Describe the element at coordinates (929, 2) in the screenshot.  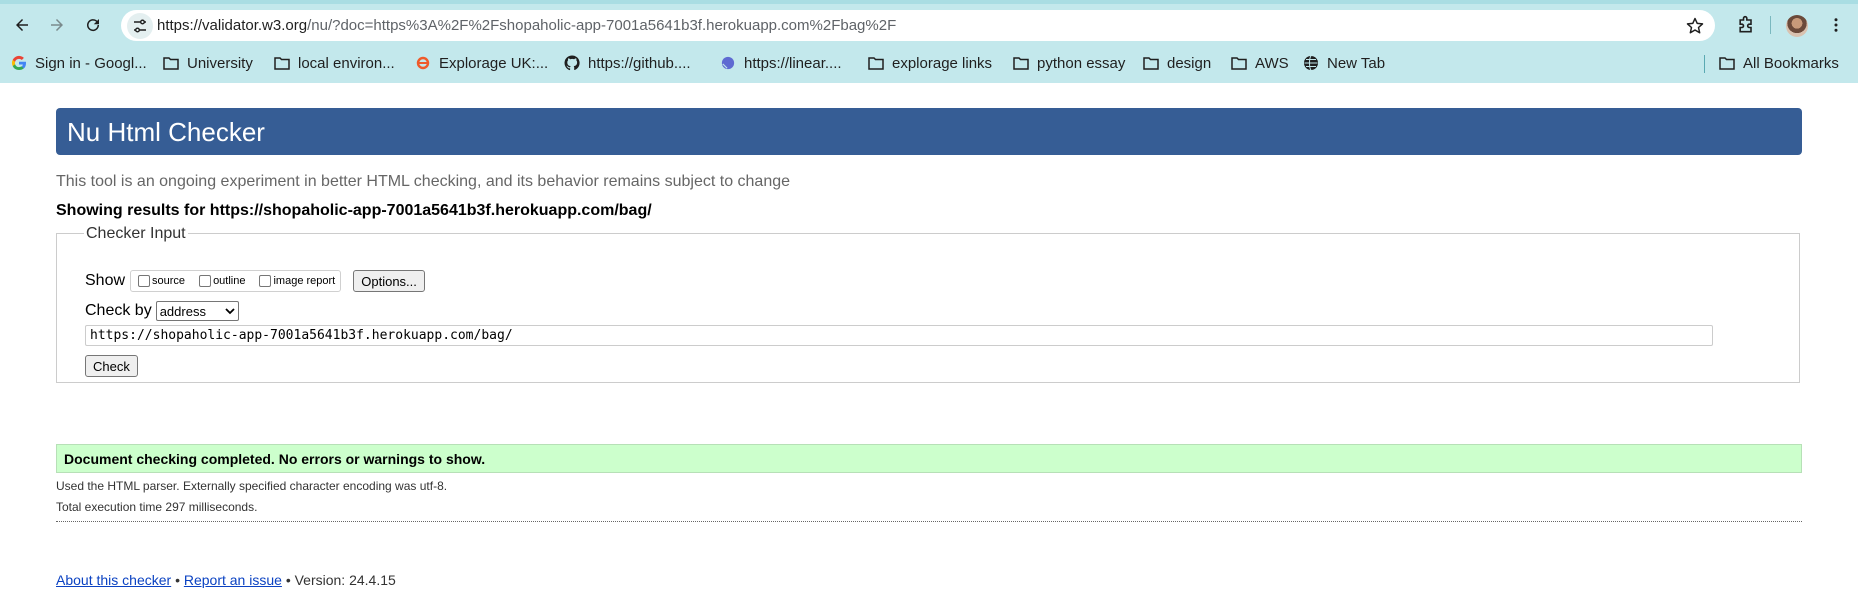
I see `tab-strip-edge` at that location.